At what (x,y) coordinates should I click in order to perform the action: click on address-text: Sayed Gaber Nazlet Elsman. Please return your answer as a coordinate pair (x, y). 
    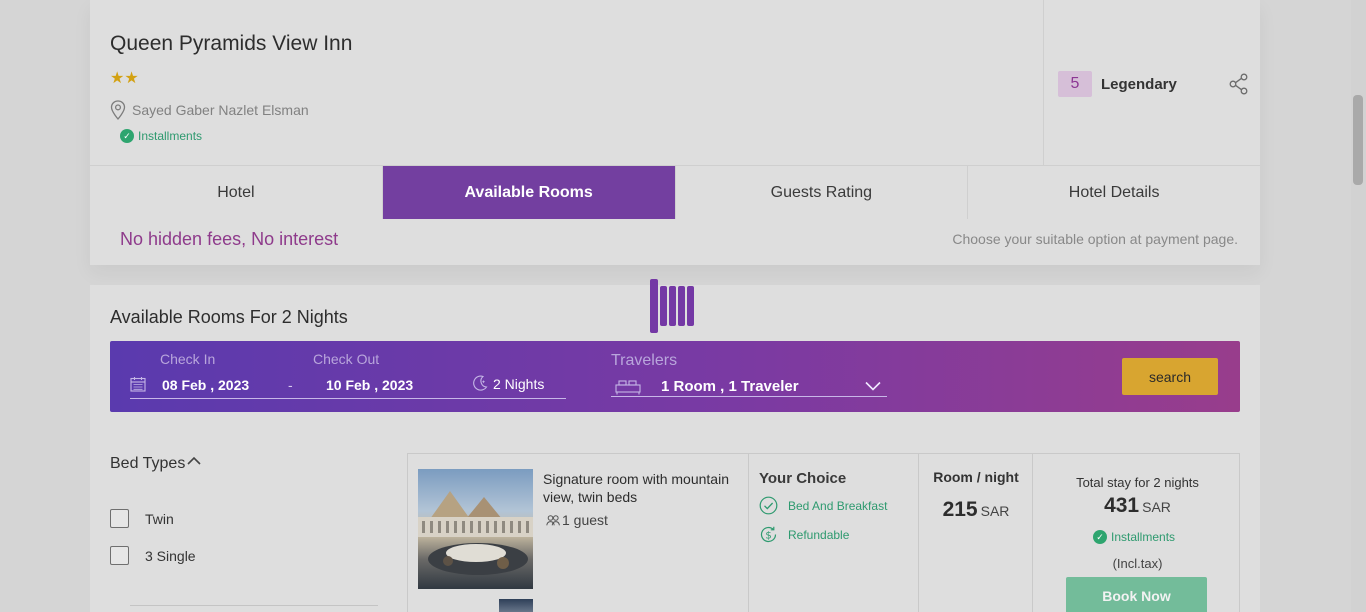
    Looking at the image, I should click on (220, 110).